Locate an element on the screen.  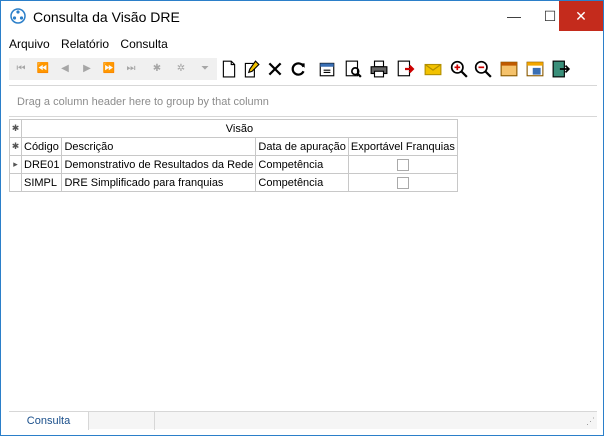
status-tab-consulta: Consulta is located at coordinates (49, 421).